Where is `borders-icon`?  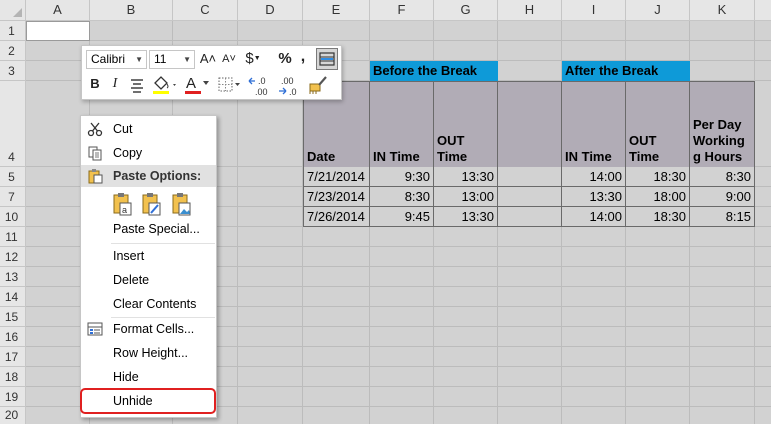 borders-icon is located at coordinates (229, 84).